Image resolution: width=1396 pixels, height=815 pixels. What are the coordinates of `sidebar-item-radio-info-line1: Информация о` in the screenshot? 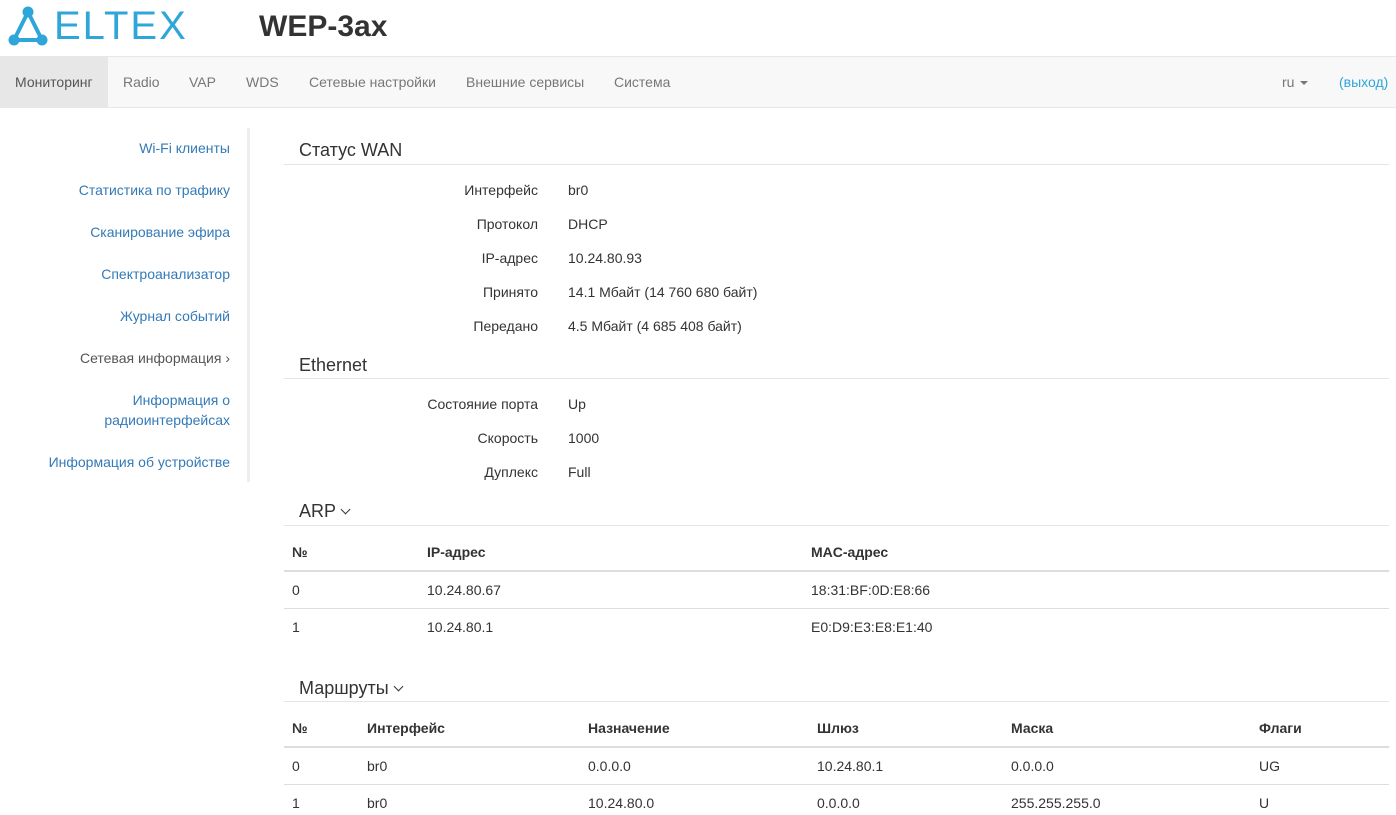 It's located at (115, 400).